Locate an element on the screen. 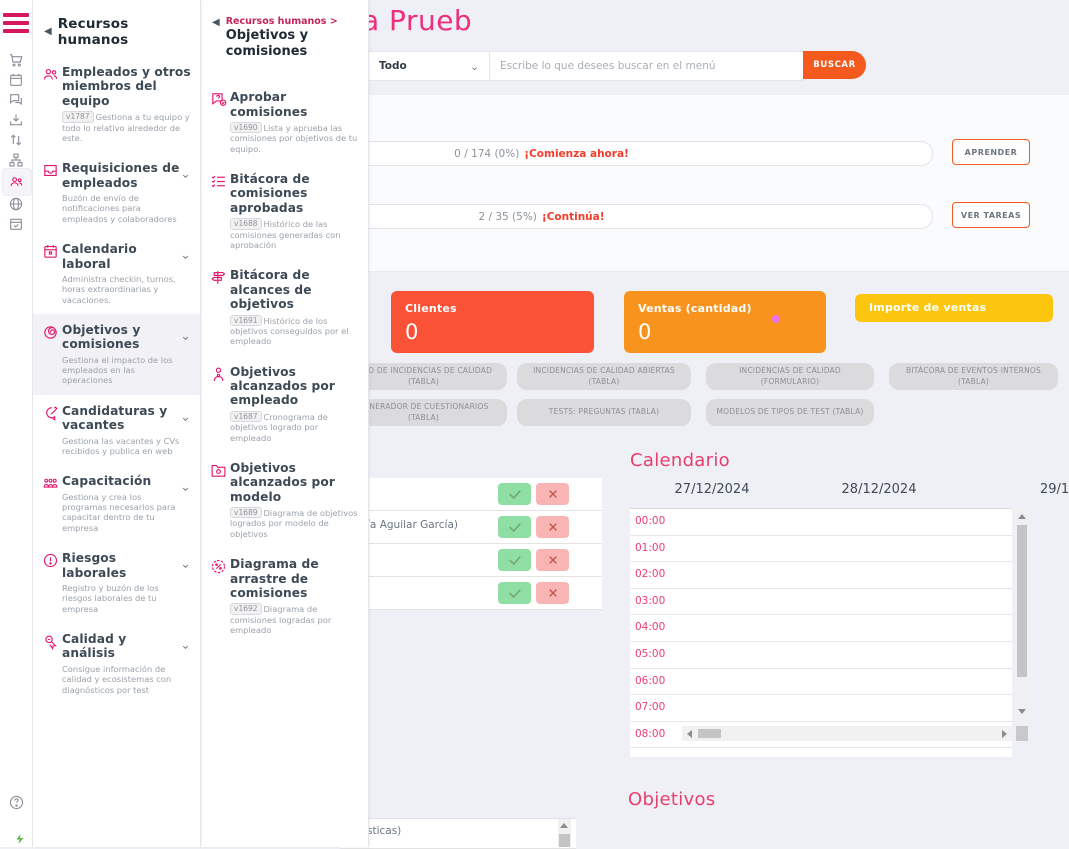  approval-row: ía Aguilar García) is located at coordinates (471, 527).